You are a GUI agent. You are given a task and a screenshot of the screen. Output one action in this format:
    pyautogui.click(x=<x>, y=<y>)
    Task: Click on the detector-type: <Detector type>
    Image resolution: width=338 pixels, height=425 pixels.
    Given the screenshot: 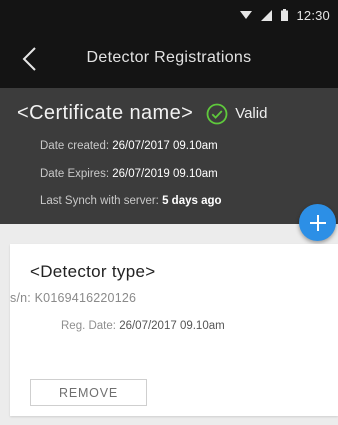 What is the action you would take?
    pyautogui.click(x=93, y=271)
    